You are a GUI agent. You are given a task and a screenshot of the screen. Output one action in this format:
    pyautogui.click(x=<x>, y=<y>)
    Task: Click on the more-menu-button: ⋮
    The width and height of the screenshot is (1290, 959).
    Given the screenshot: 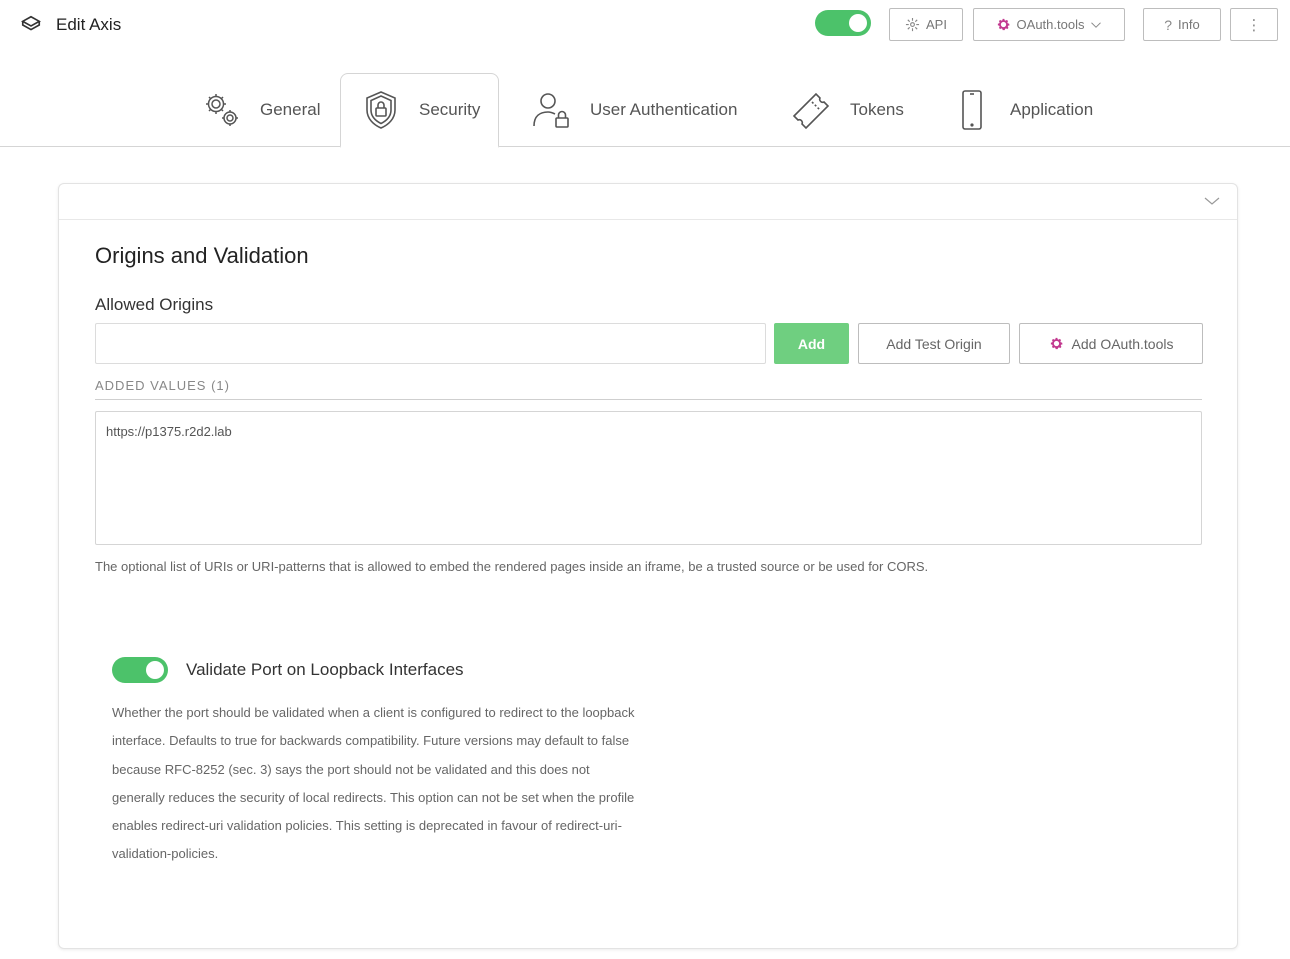 What is the action you would take?
    pyautogui.click(x=1254, y=24)
    